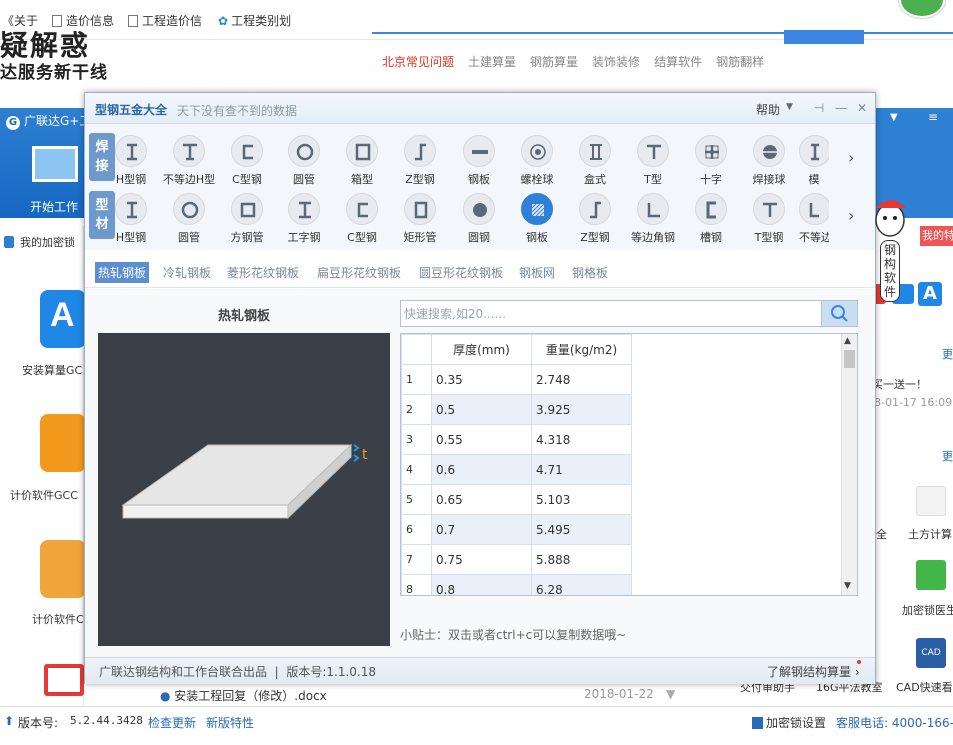  Describe the element at coordinates (933, 117) in the screenshot. I see `menu-icon: ≡` at that location.